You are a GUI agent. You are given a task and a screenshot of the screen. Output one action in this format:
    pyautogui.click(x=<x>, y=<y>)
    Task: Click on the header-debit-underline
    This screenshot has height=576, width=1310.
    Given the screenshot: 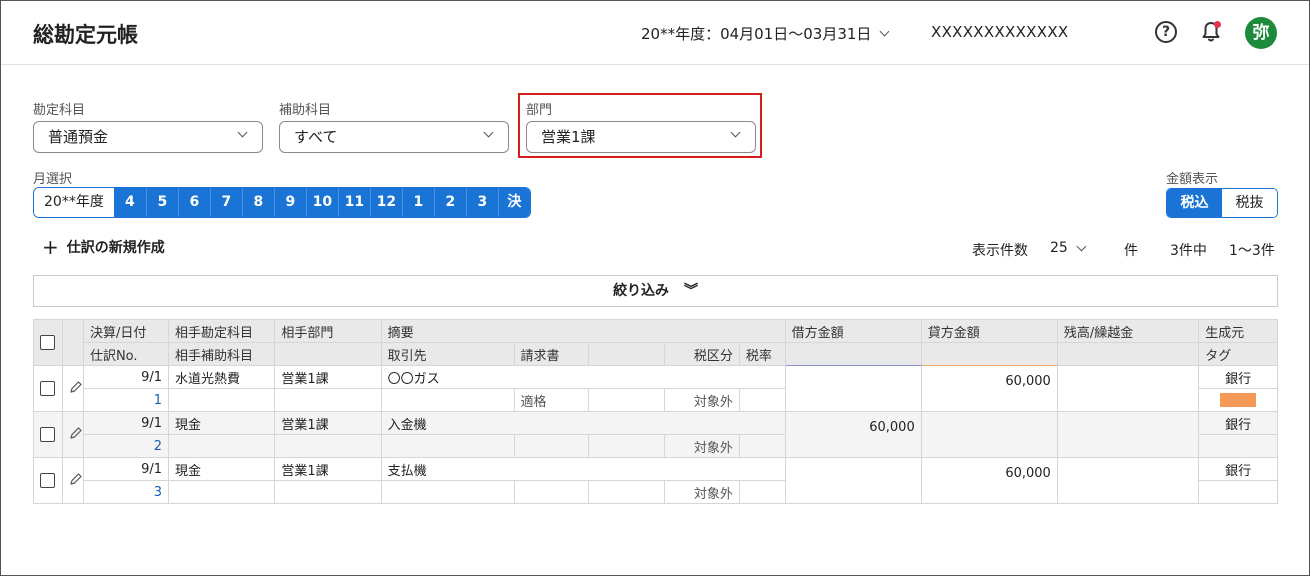 What is the action you would take?
    pyautogui.click(x=853, y=354)
    